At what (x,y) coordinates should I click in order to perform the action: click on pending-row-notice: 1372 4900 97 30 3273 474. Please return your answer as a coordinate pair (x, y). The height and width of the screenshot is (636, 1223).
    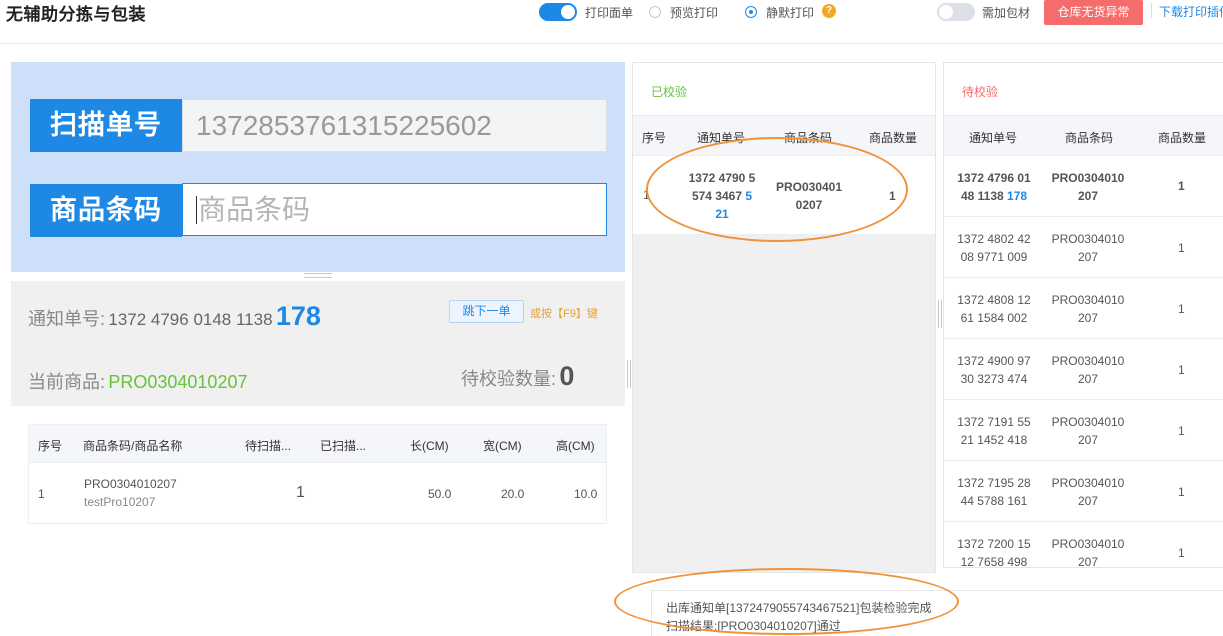
    Looking at the image, I should click on (994, 370).